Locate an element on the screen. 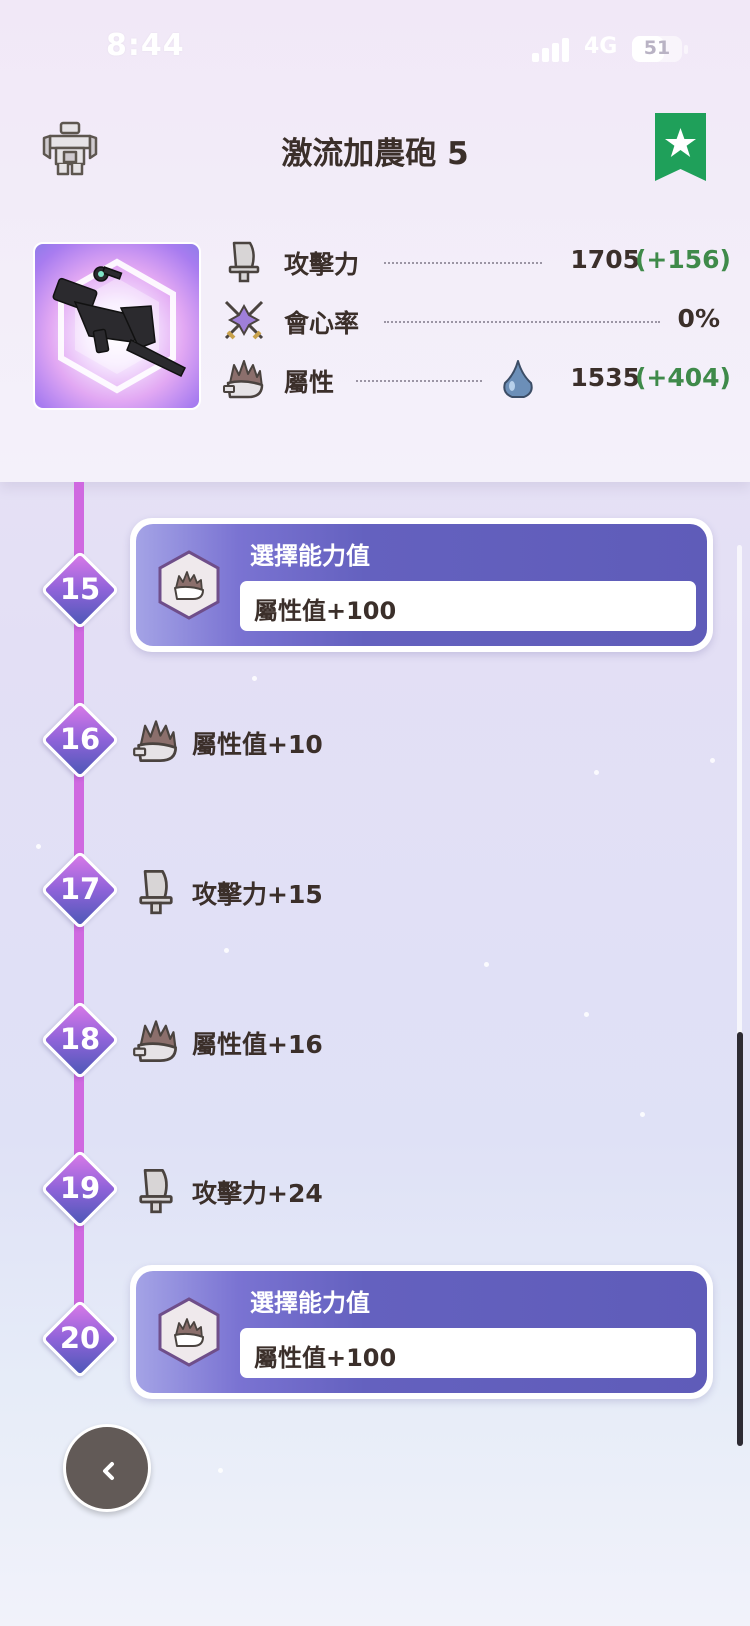  level-marker-18: 18 is located at coordinates (80, 1040).